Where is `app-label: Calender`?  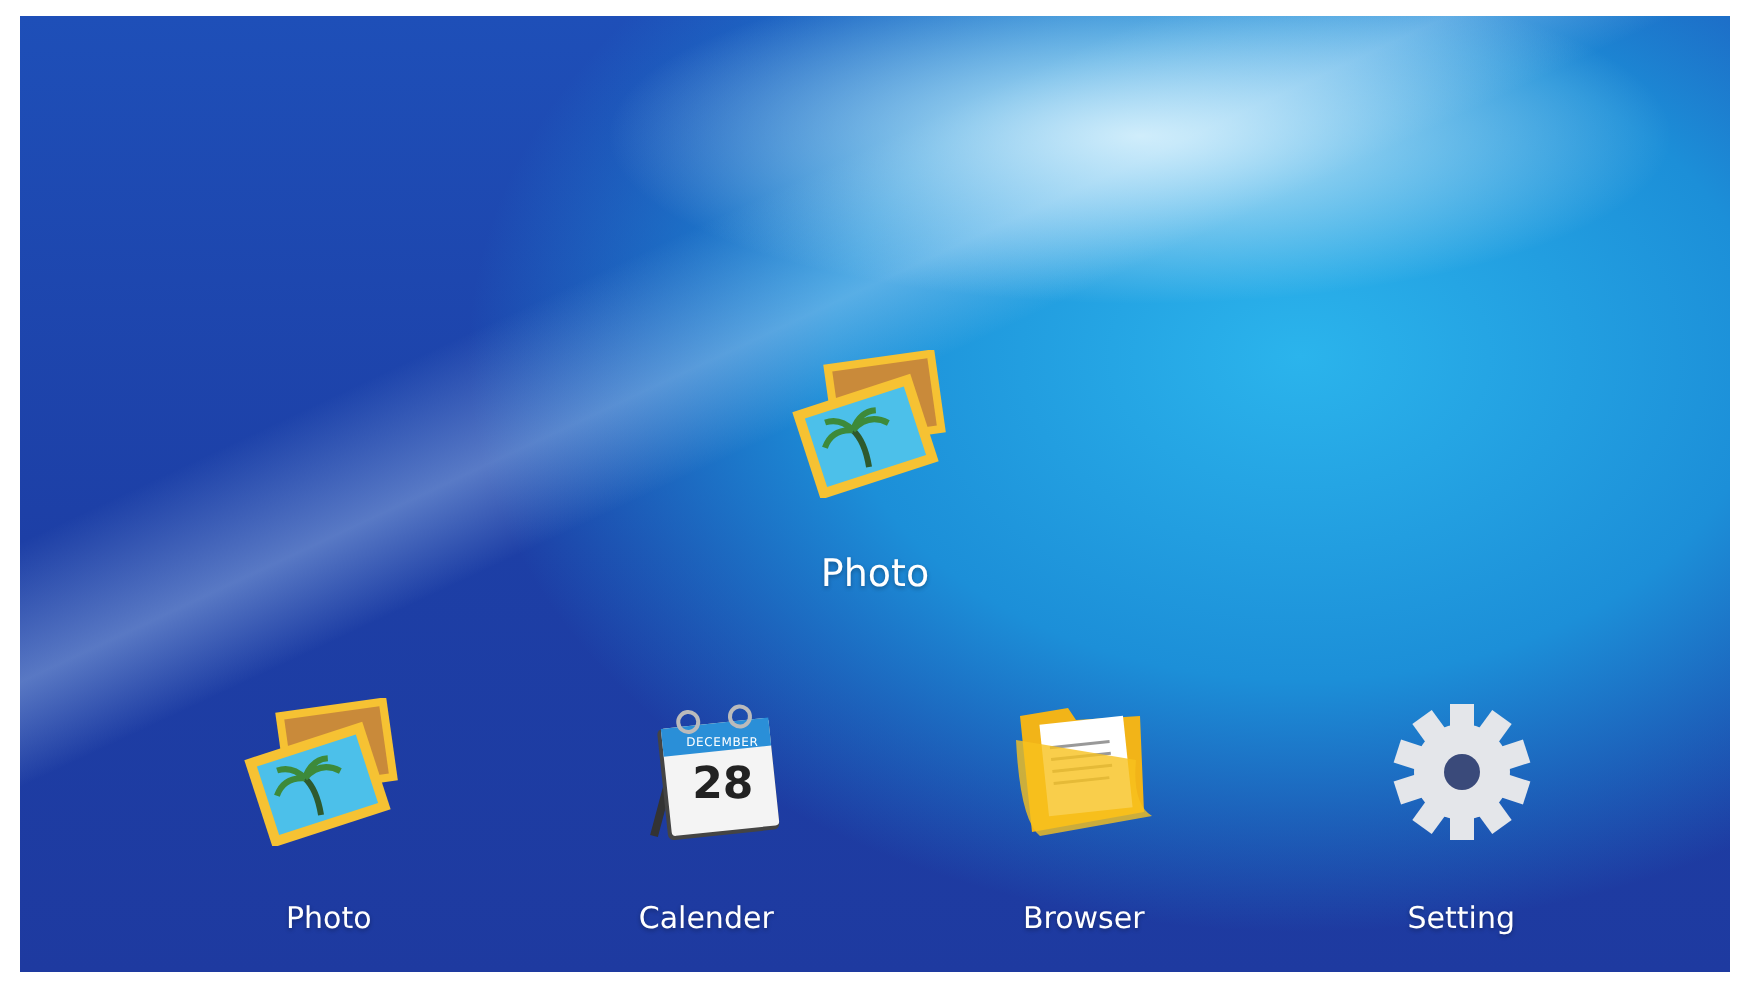 app-label: Calender is located at coordinates (706, 918).